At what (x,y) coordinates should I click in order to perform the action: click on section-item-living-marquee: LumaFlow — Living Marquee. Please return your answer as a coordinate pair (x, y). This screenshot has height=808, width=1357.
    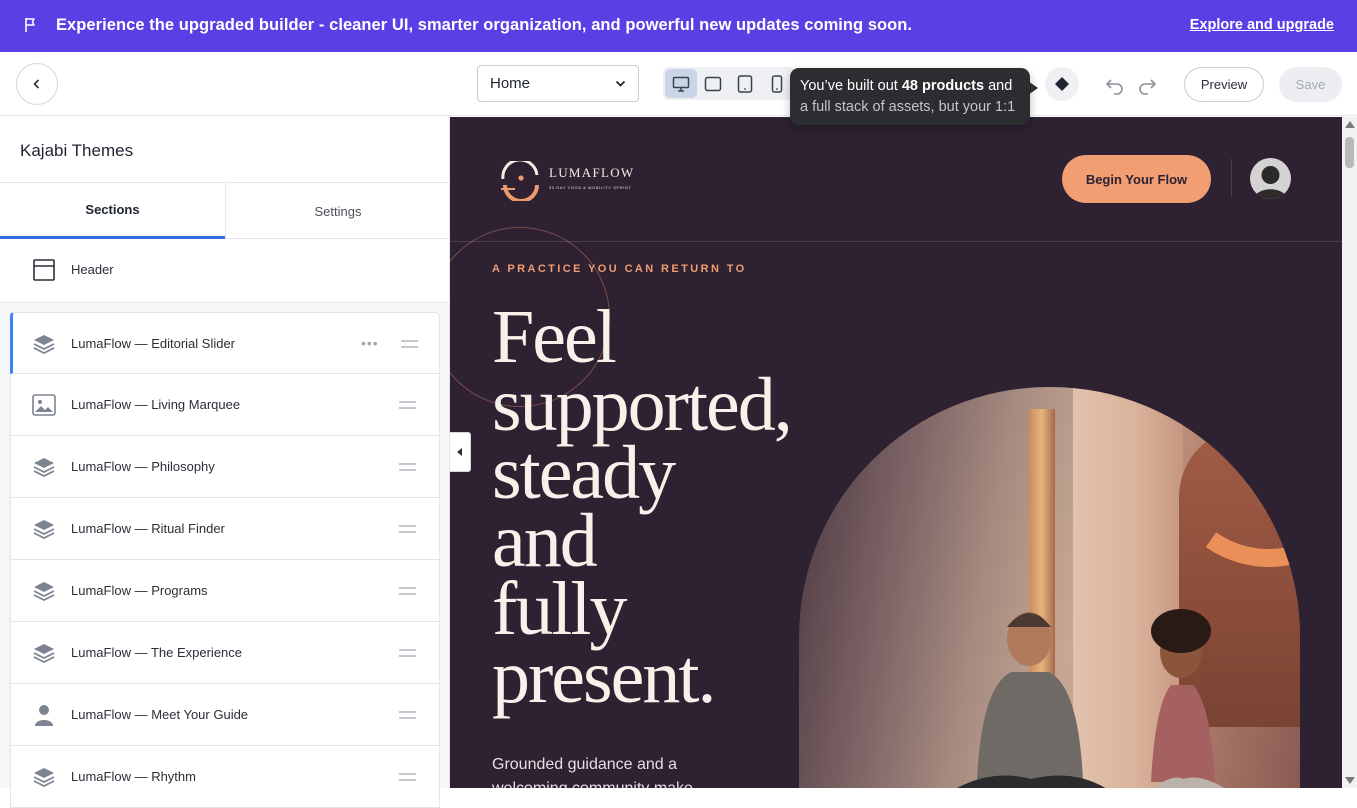
    Looking at the image, I should click on (225, 405).